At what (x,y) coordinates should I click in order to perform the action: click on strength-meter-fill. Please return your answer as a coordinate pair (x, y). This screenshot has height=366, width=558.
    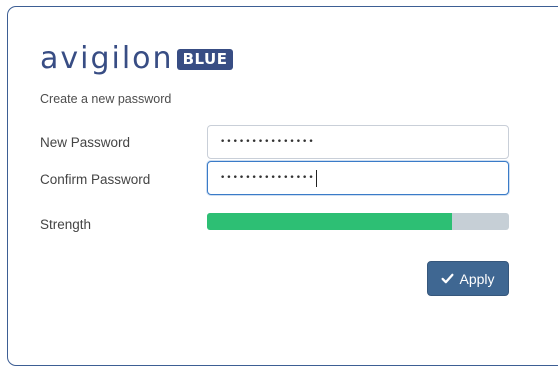
    Looking at the image, I should click on (329, 221).